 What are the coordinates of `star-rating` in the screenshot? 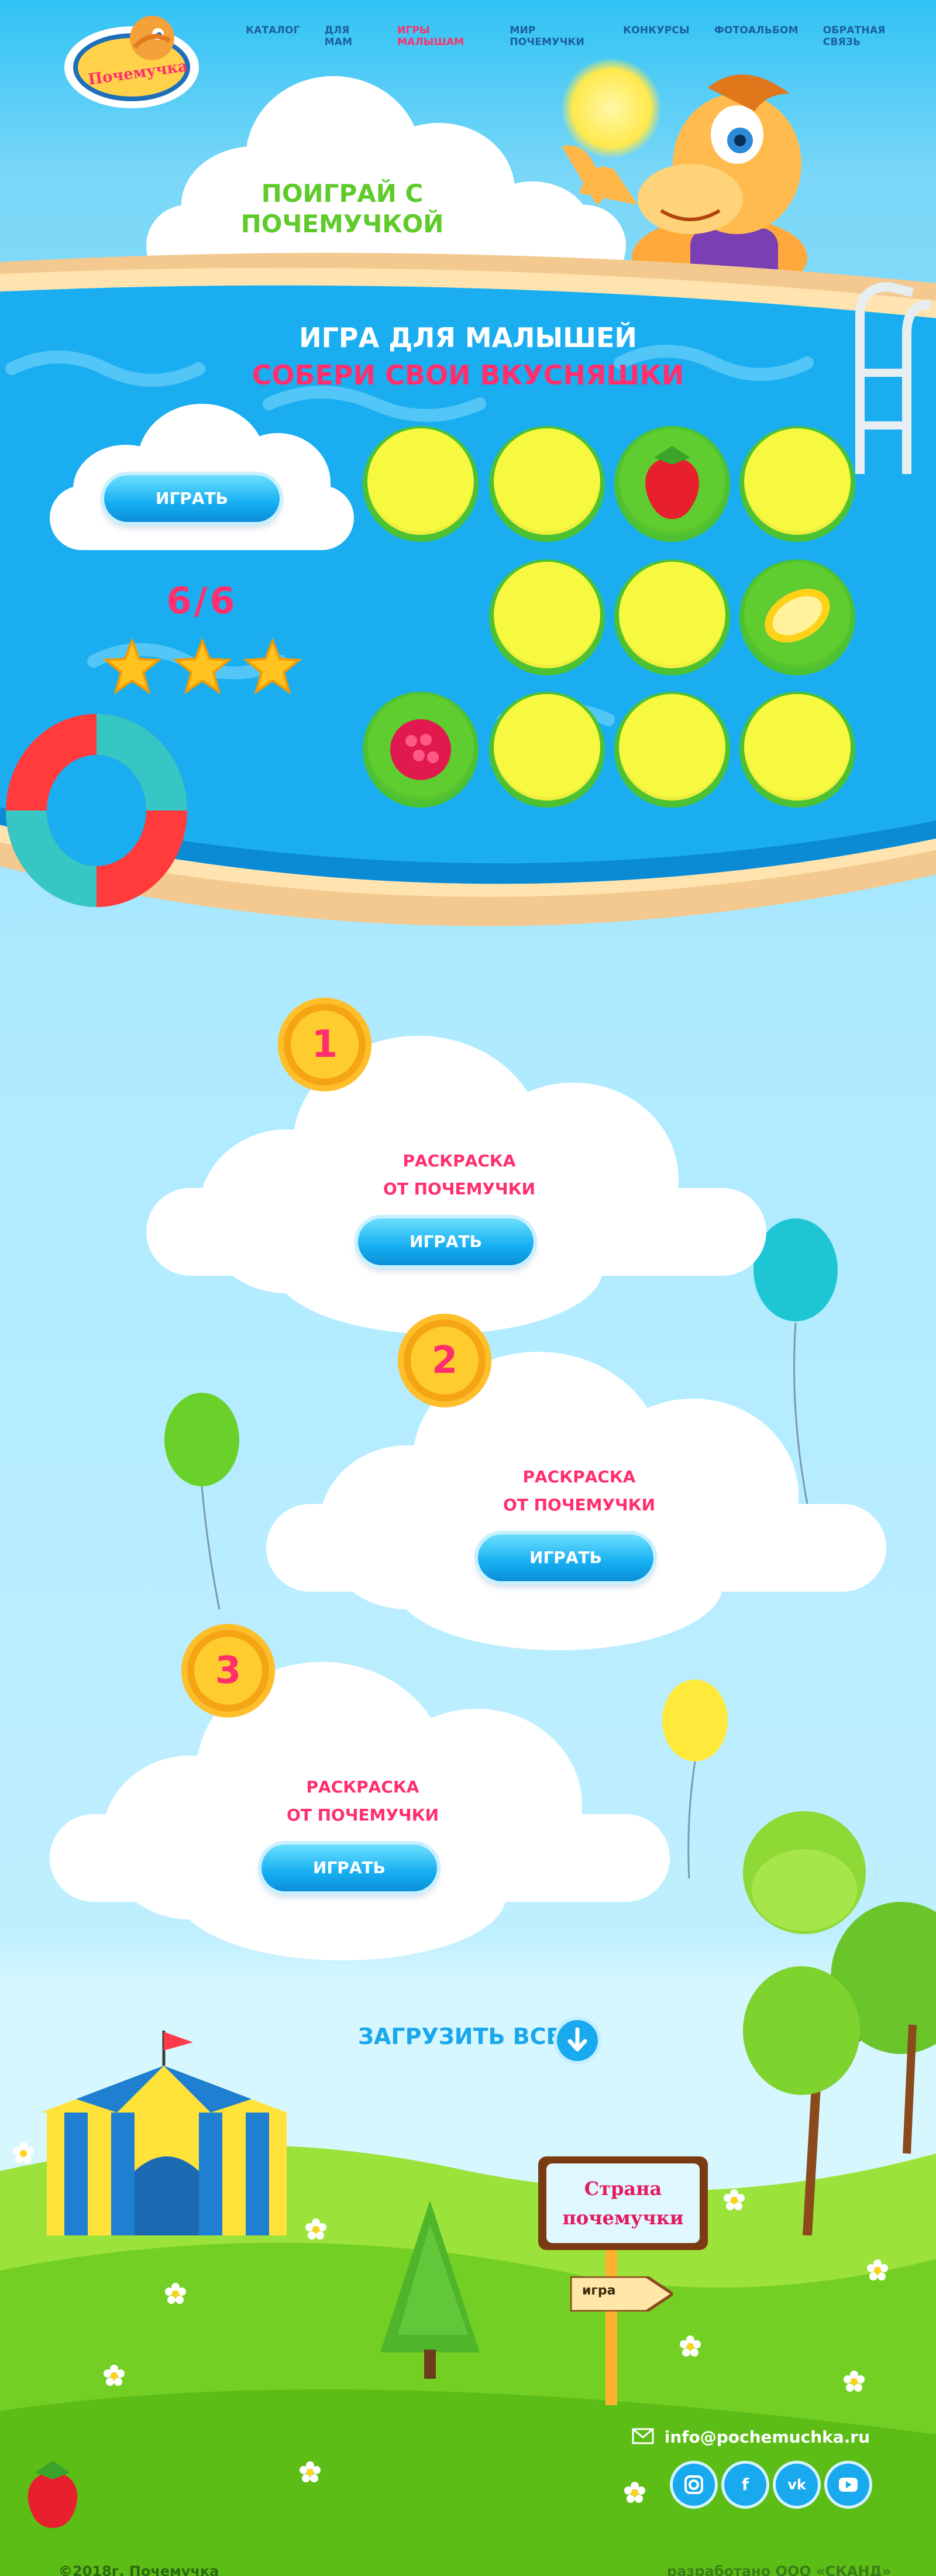 It's located at (208, 670).